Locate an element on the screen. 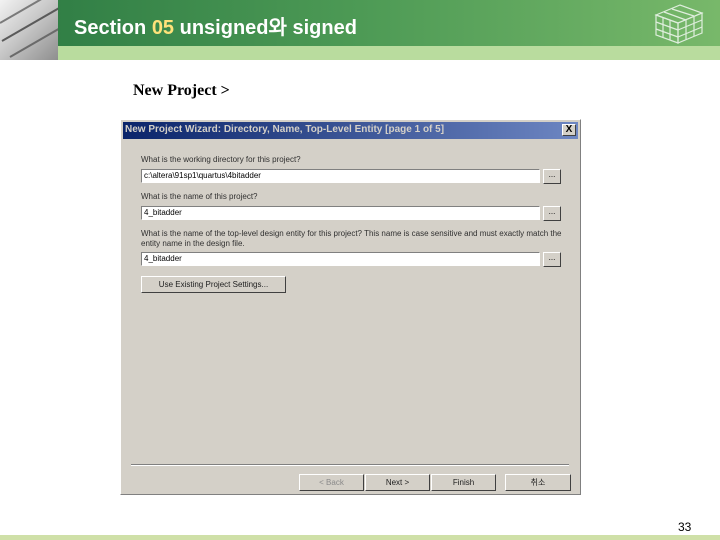 This screenshot has height=540, width=720. cube-logo-icon is located at coordinates (679, 24).